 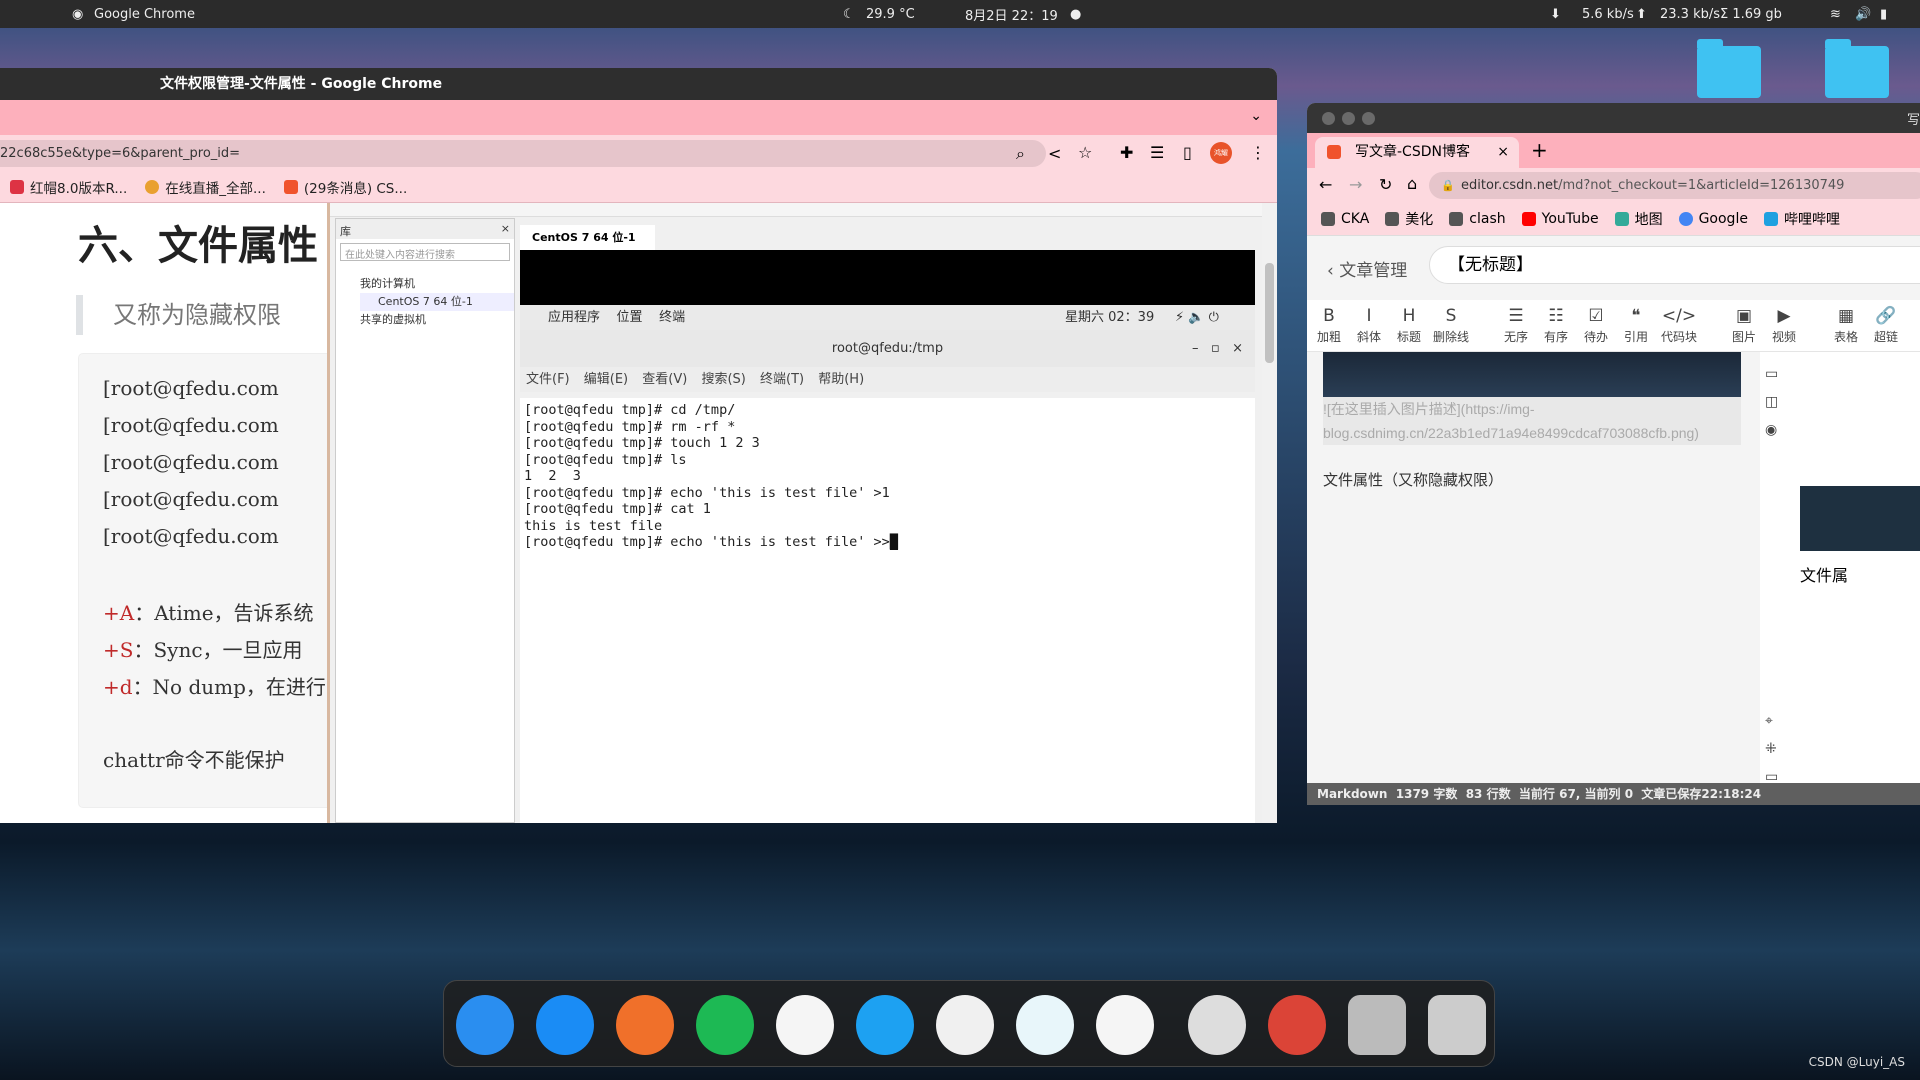 I want to click on tree-item: 我的计算机, so click(x=437, y=284).